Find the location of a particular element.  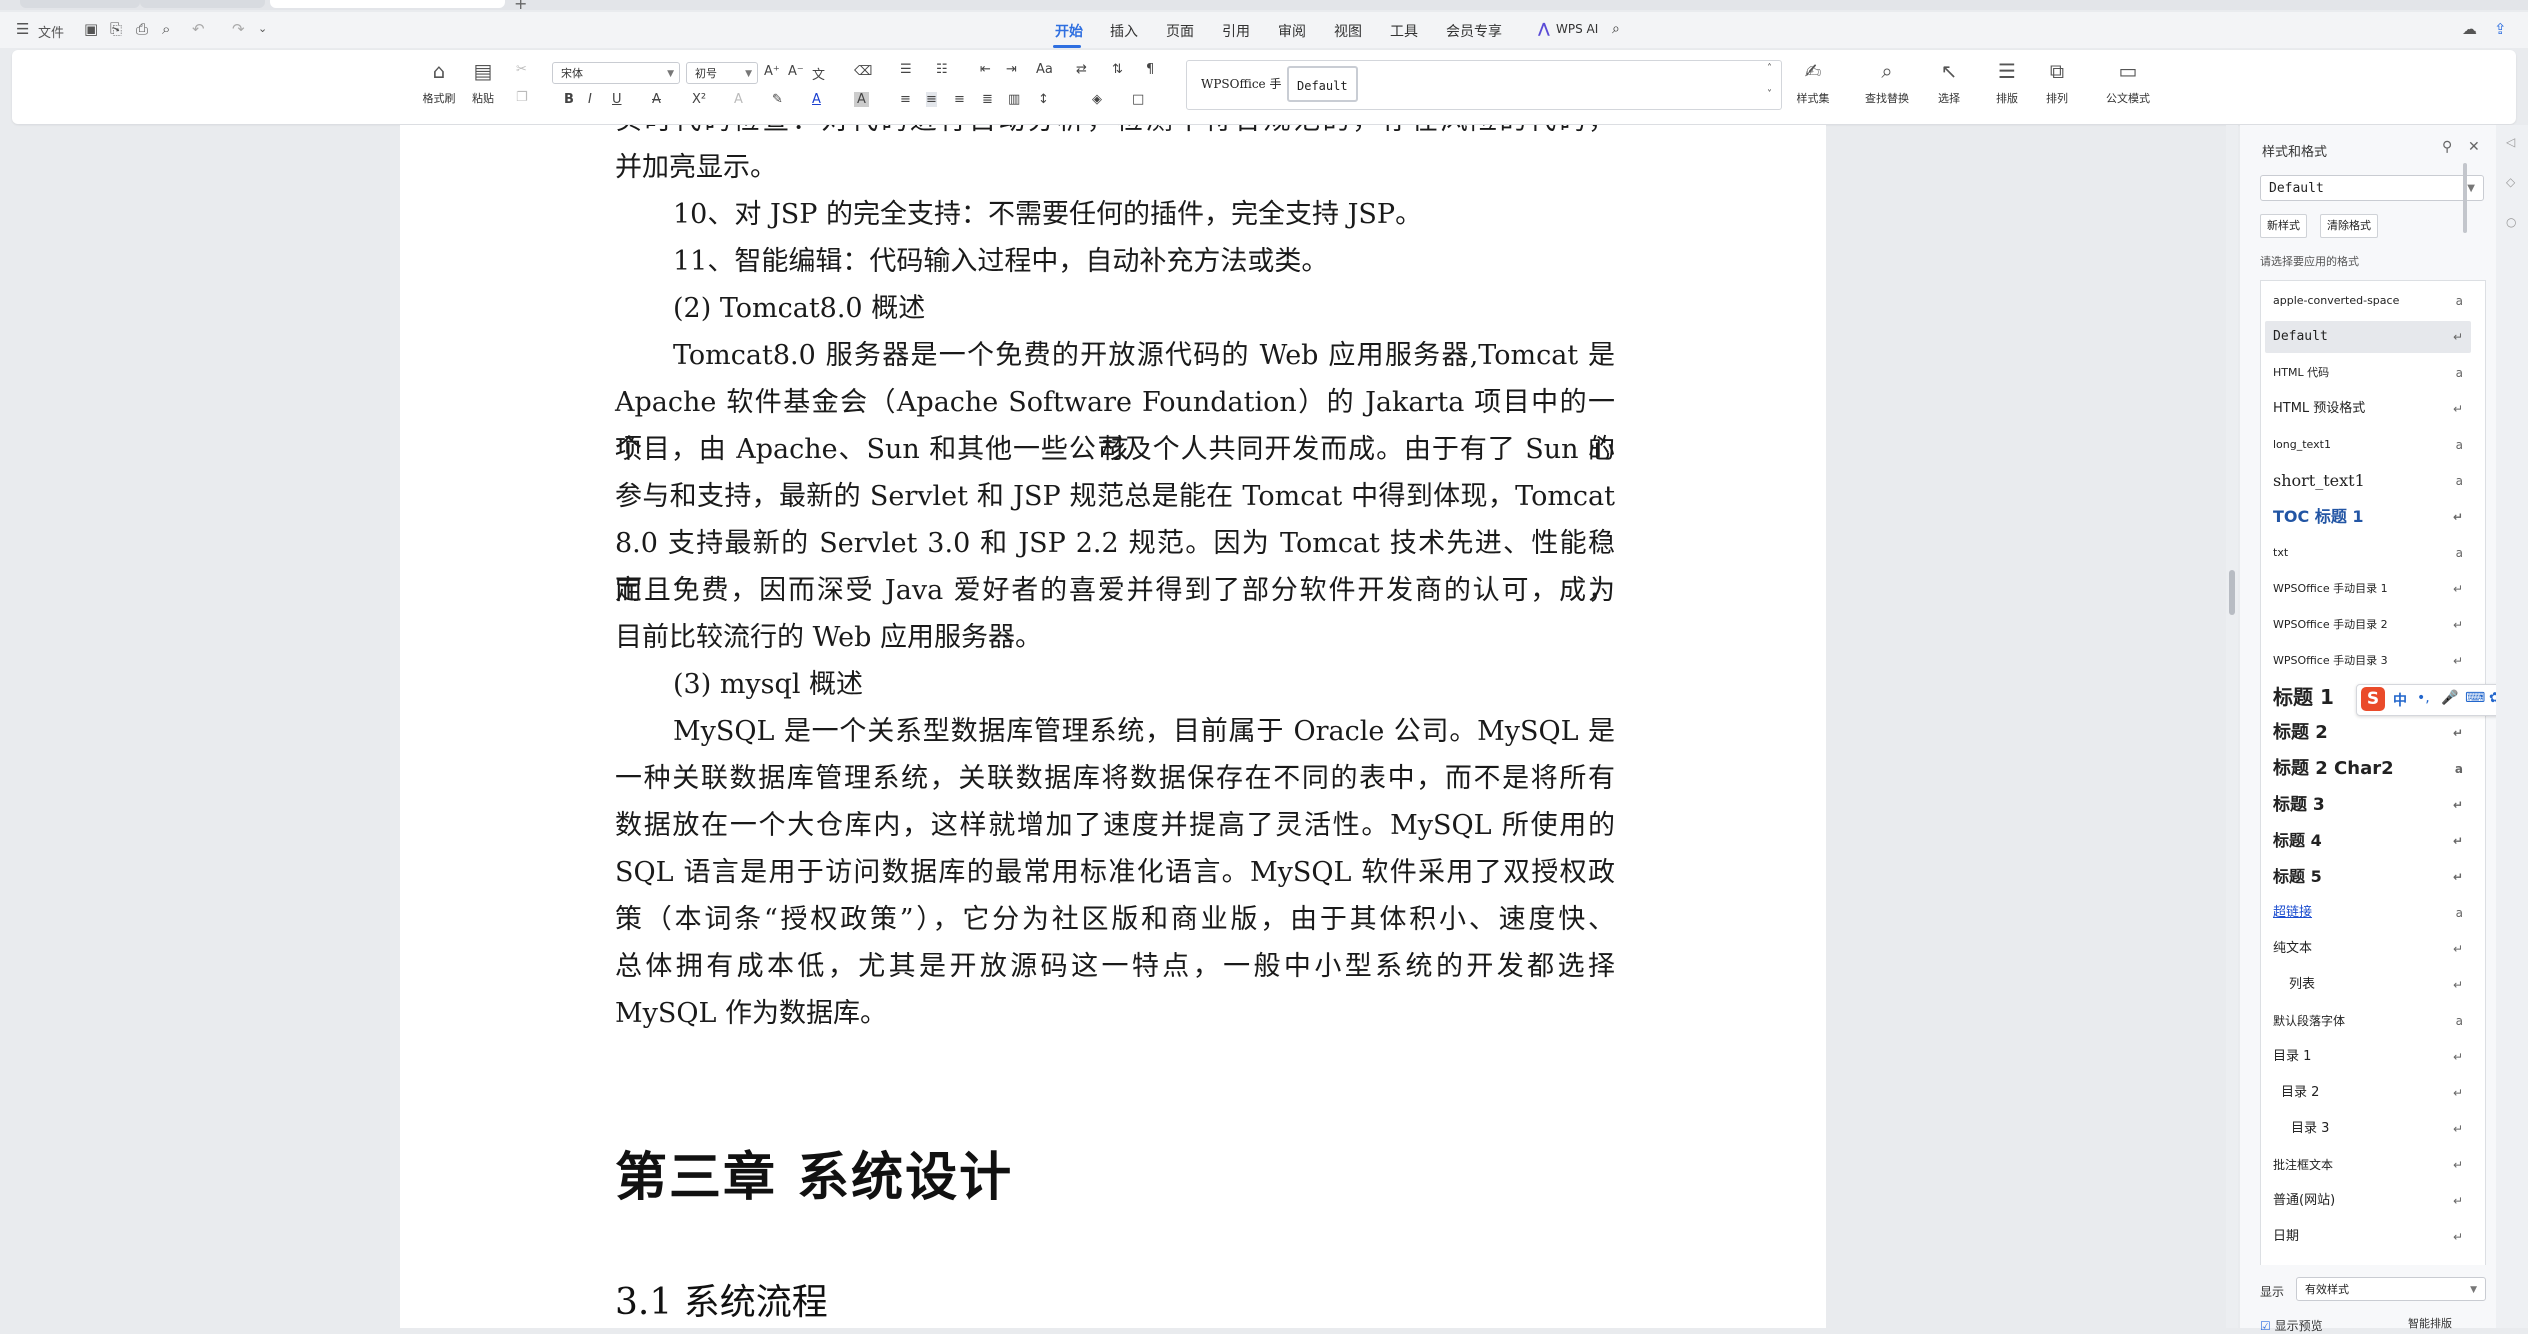

highlight-icon: ✎ is located at coordinates (777, 99).